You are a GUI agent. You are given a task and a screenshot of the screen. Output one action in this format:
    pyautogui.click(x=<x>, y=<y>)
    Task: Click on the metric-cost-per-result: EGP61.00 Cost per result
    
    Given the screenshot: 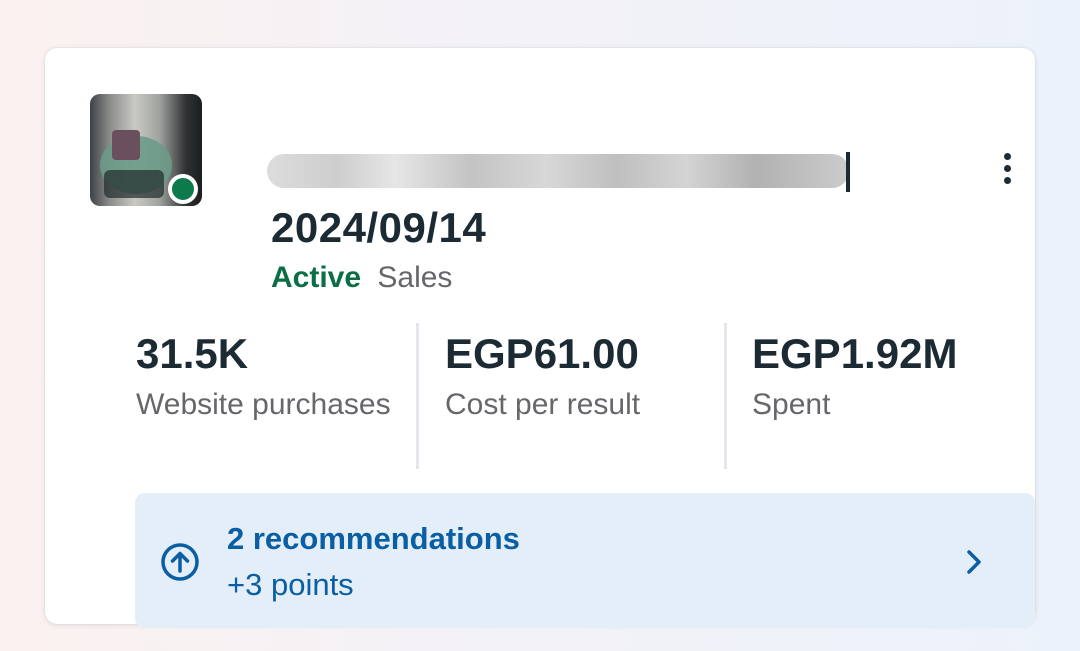 What is the action you would take?
    pyautogui.click(x=580, y=378)
    